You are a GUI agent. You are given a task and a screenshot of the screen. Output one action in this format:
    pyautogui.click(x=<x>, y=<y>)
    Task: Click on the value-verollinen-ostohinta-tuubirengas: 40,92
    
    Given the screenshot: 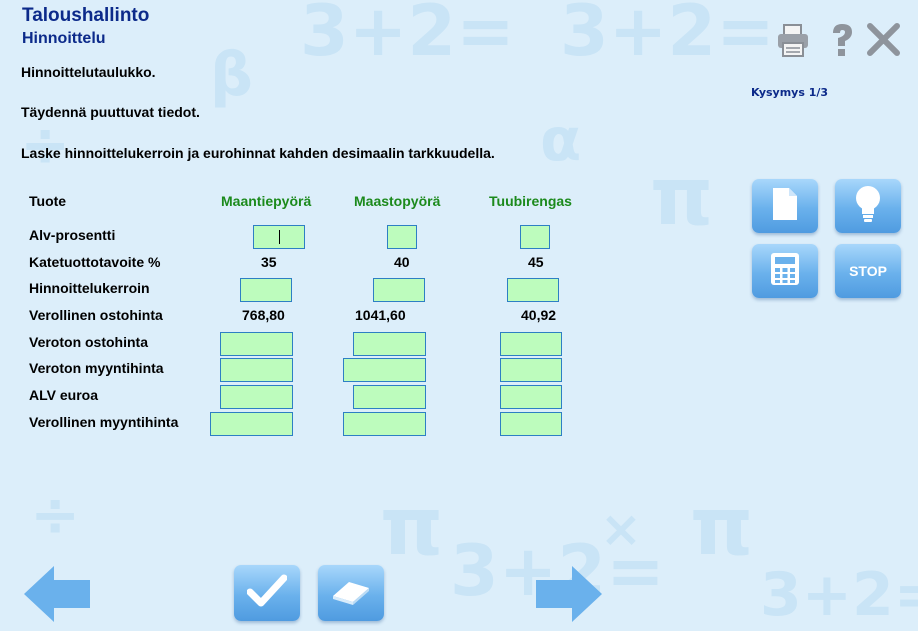 What is the action you would take?
    pyautogui.click(x=539, y=315)
    